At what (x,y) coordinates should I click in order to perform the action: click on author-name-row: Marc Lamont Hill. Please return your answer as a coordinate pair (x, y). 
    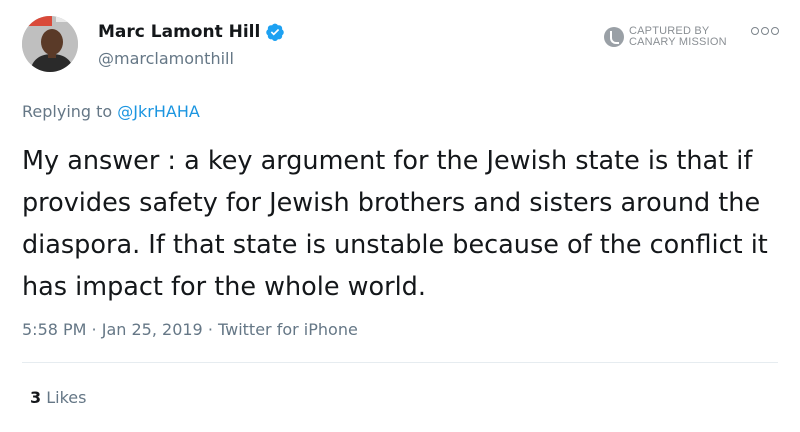
    Looking at the image, I should click on (191, 32).